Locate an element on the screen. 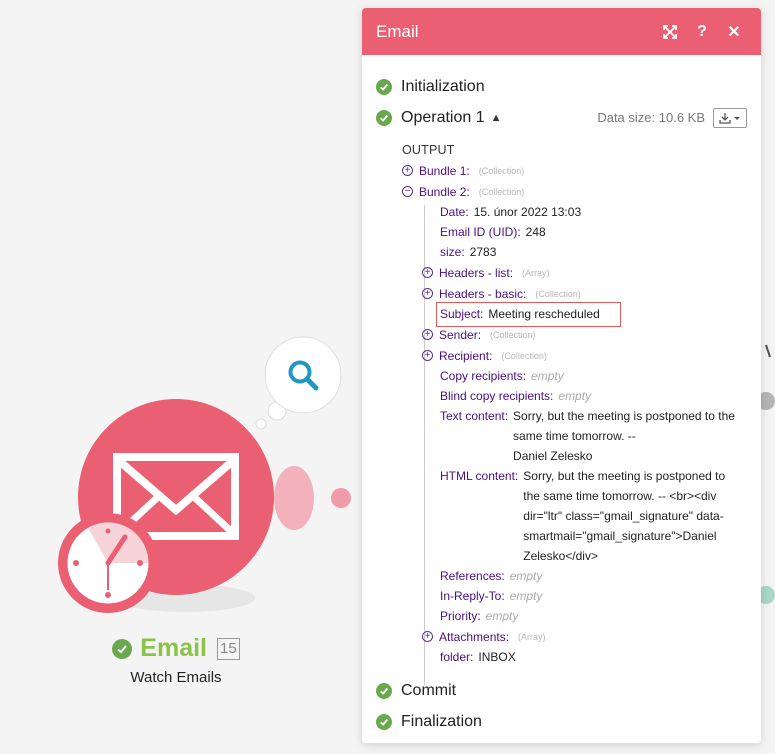 The image size is (775, 754). step-operation: Operation 1 ▲ Data size: 10.6 KB is located at coordinates (561, 117).